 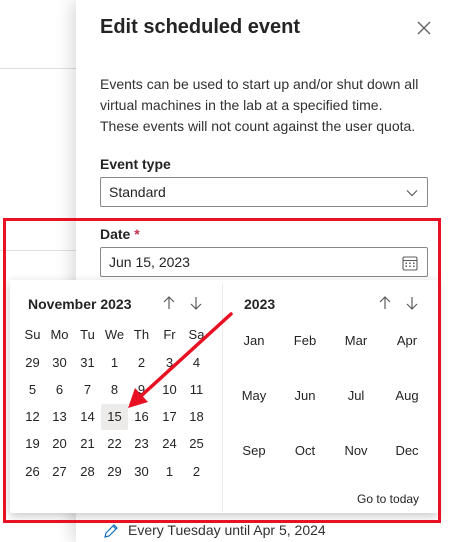 I want to click on weekday-header: Tu, so click(x=87, y=334).